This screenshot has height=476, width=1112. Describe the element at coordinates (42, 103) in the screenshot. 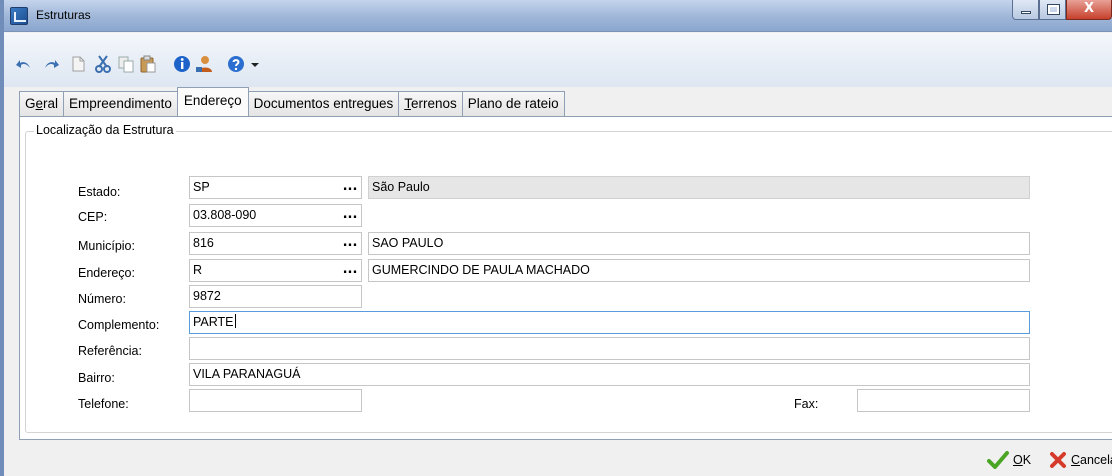

I see `tab-geral: Geral` at that location.